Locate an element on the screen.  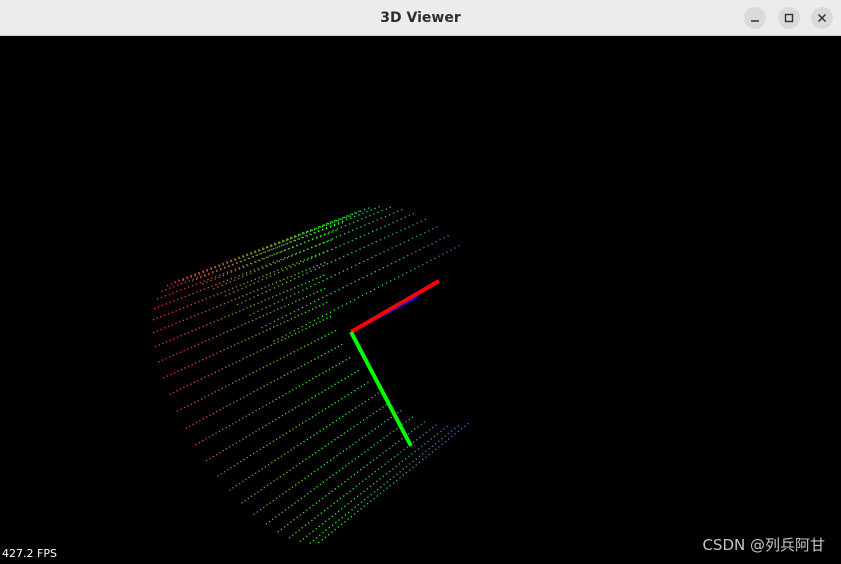
fps-counter: 427.2 FPS is located at coordinates (29, 553).